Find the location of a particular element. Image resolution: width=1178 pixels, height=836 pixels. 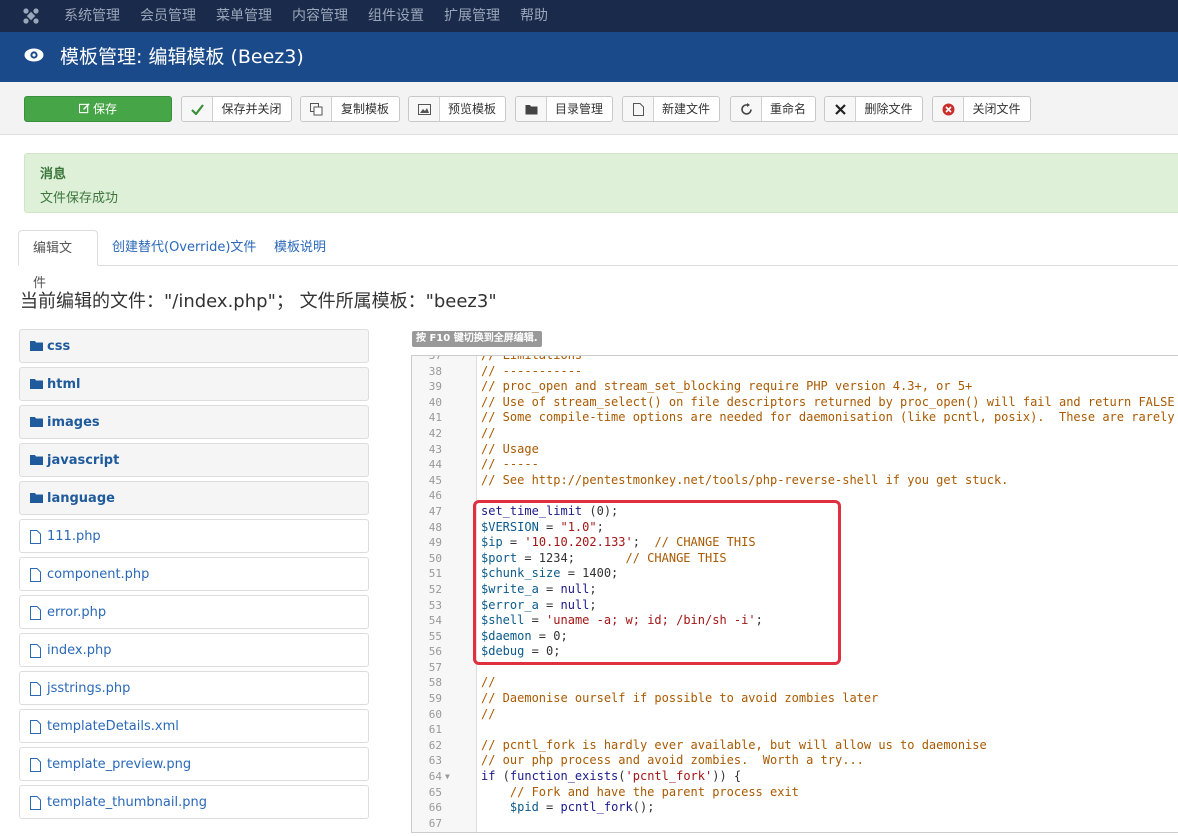

line-number: 60 is located at coordinates (435, 714).